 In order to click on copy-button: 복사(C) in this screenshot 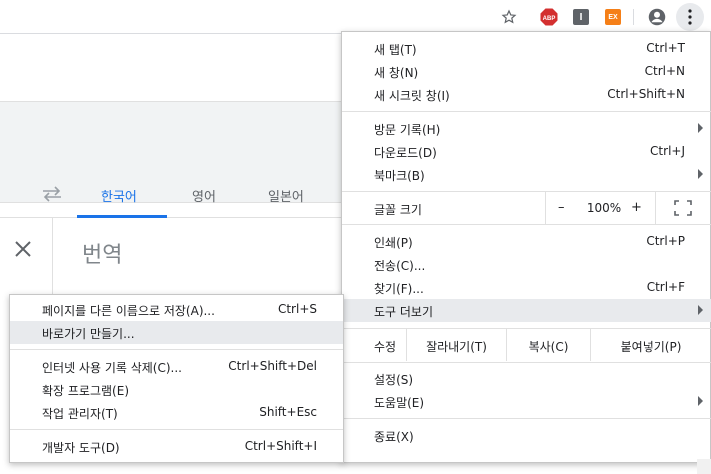, I will do `click(548, 345)`.